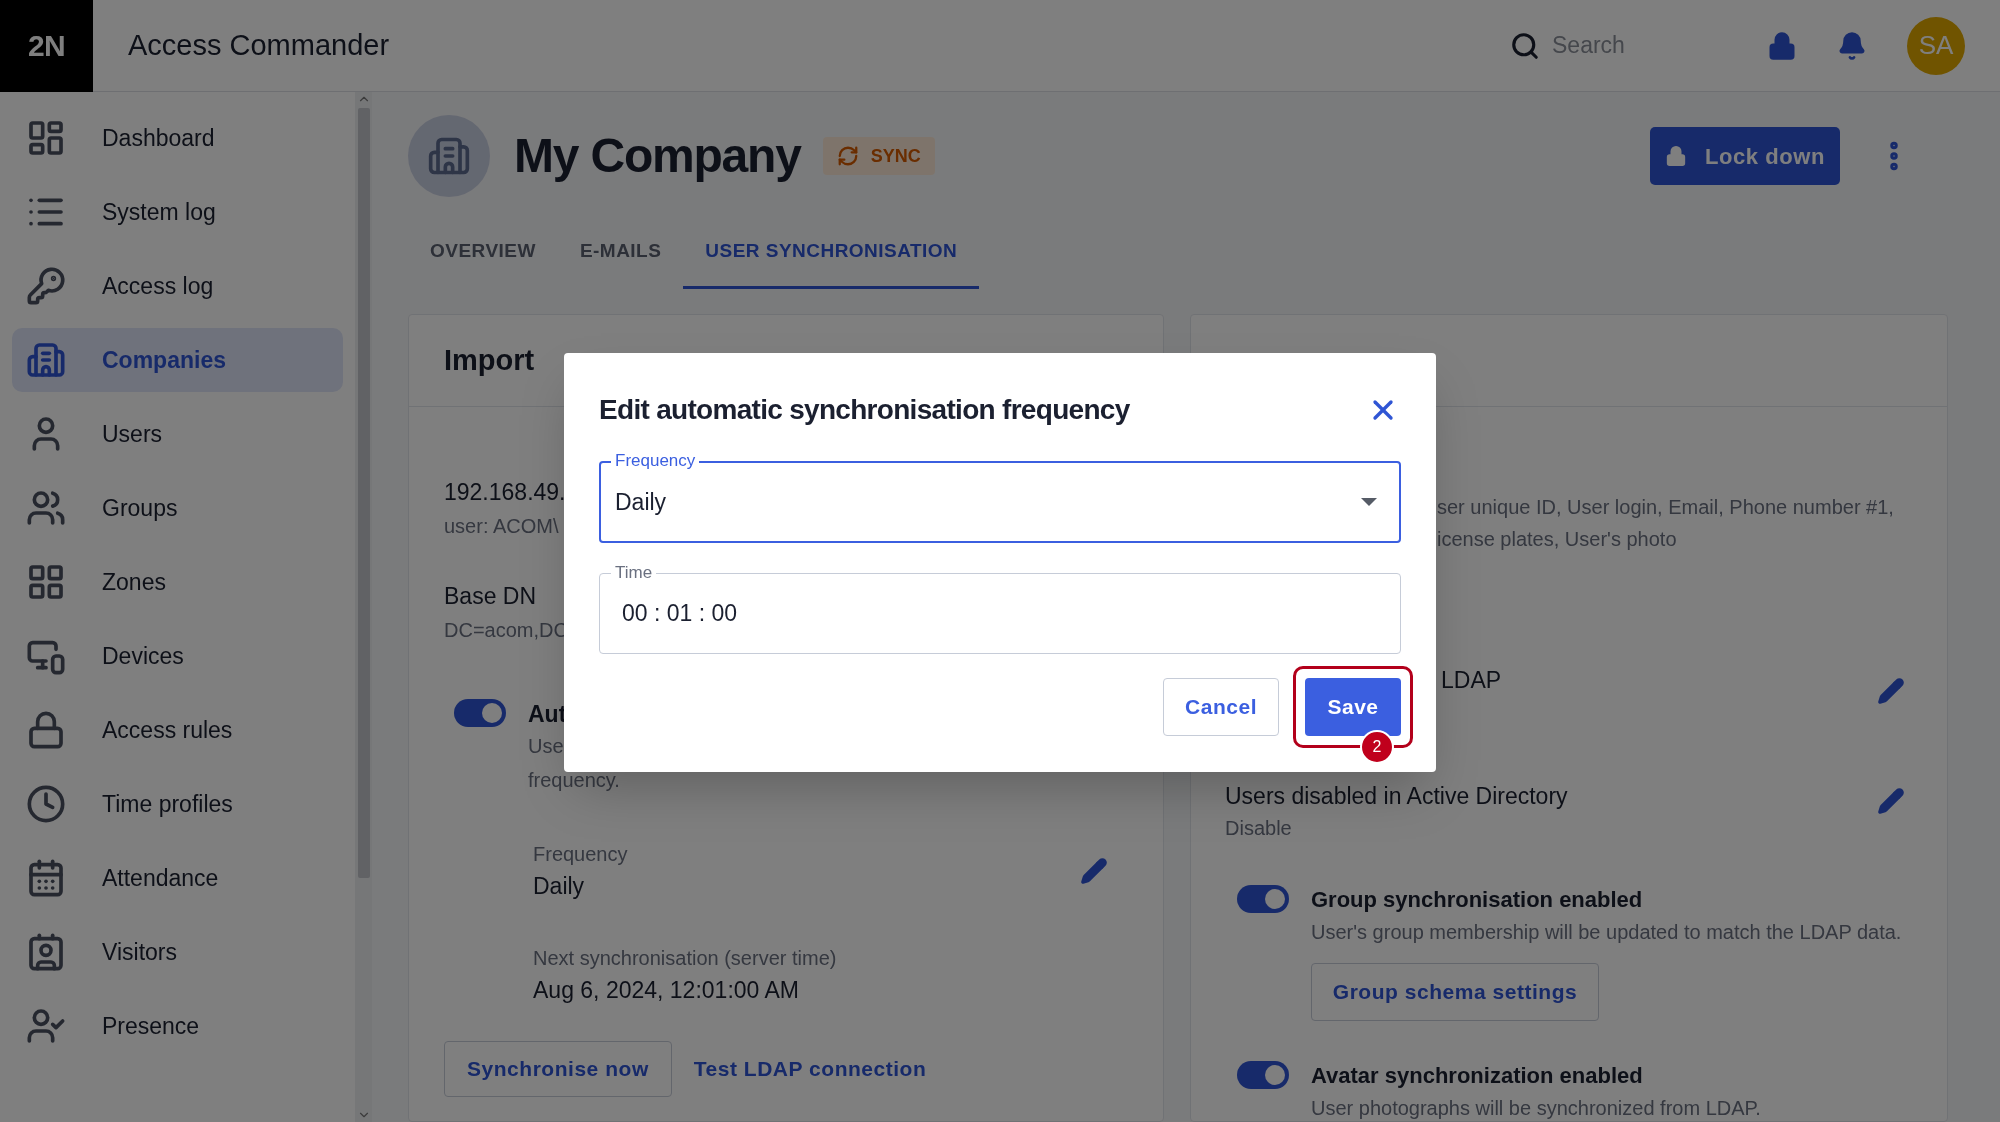 This screenshot has width=2000, height=1122. I want to click on synchronise-button: Synchronise now, so click(558, 1069).